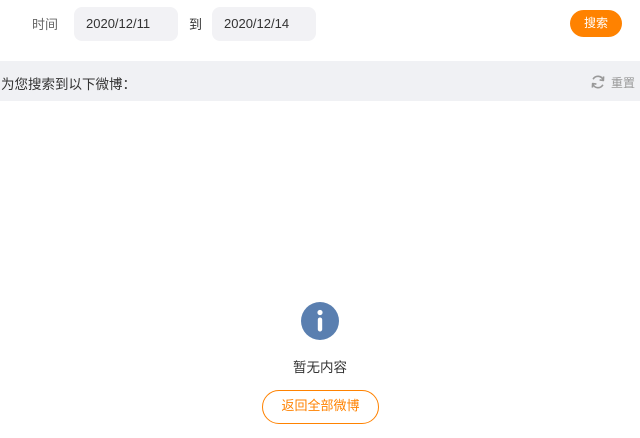 The height and width of the screenshot is (438, 640). What do you see at coordinates (264, 24) in the screenshot?
I see `end-date-input` at bounding box center [264, 24].